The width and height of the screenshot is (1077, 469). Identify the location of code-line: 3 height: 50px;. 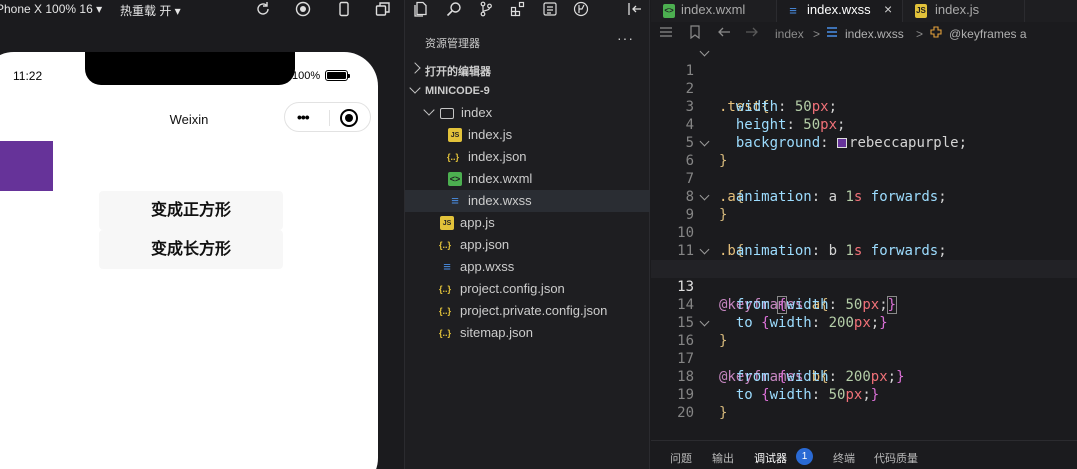
(864, 106).